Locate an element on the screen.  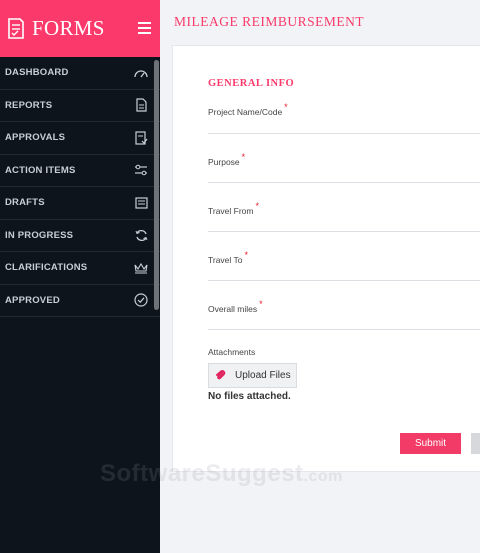
purpose-field: Purpose * is located at coordinates (344, 167).